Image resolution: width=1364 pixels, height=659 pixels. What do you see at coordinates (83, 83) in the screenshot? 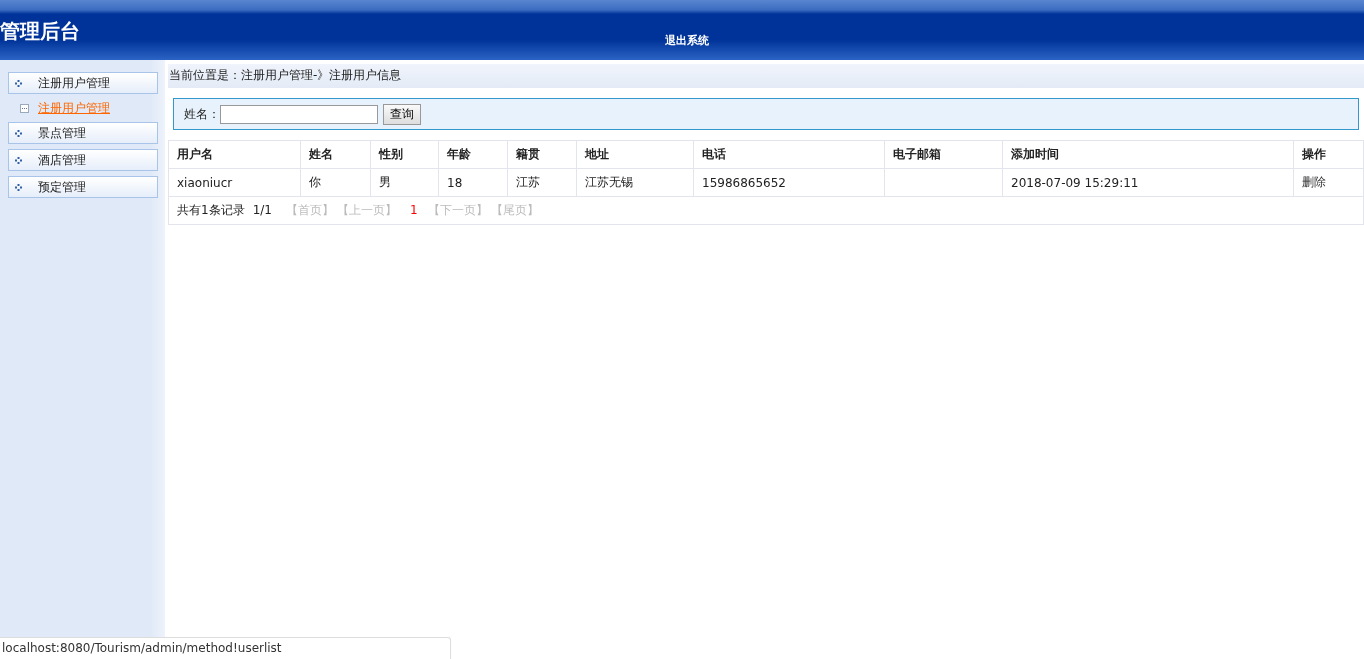
I see `menu-group: 注册用户管理` at bounding box center [83, 83].